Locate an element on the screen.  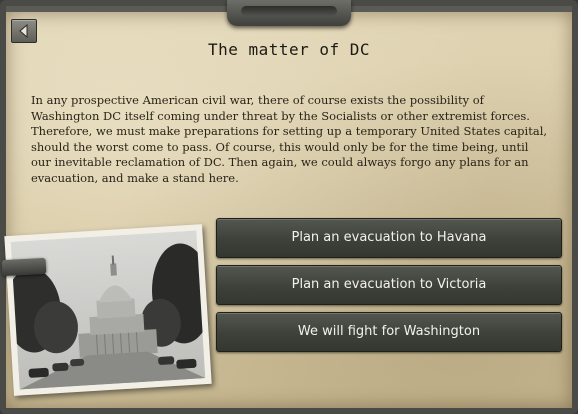
clip-bar is located at coordinates (289, 11).